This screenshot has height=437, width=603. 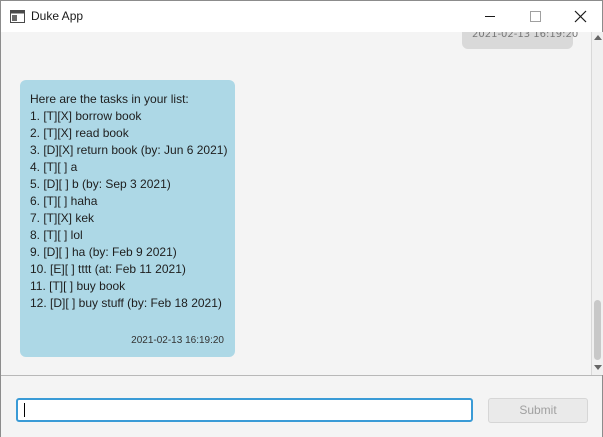 What do you see at coordinates (103, 252) in the screenshot?
I see `task-list-item: 9. [D][ ] ha (by: Feb 9 2021)` at bounding box center [103, 252].